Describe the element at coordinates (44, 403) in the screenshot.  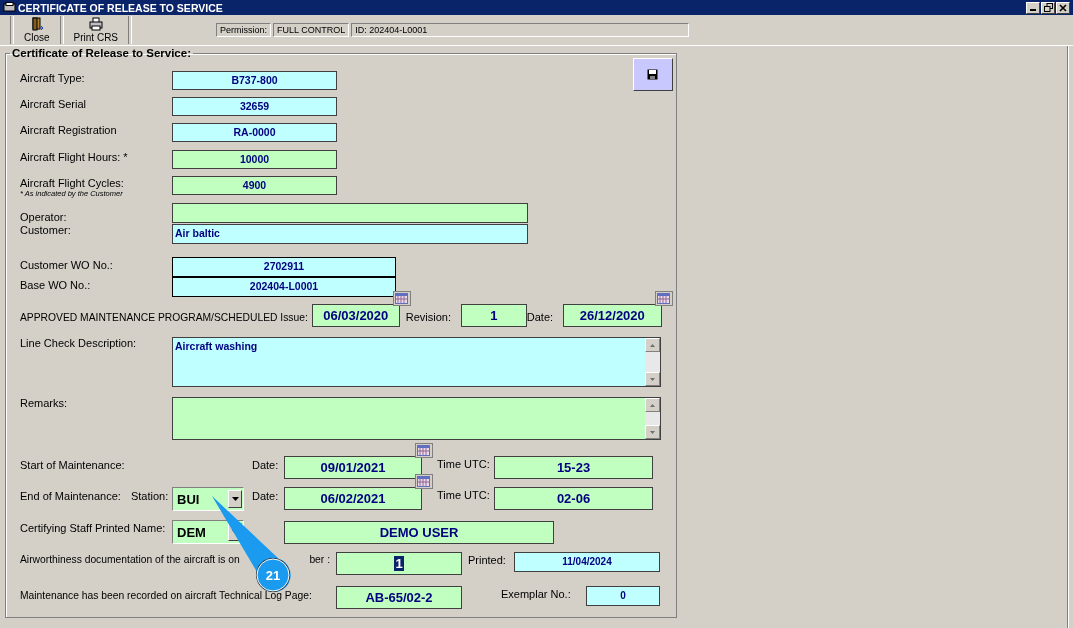
I see `field-label: Remarks:` at that location.